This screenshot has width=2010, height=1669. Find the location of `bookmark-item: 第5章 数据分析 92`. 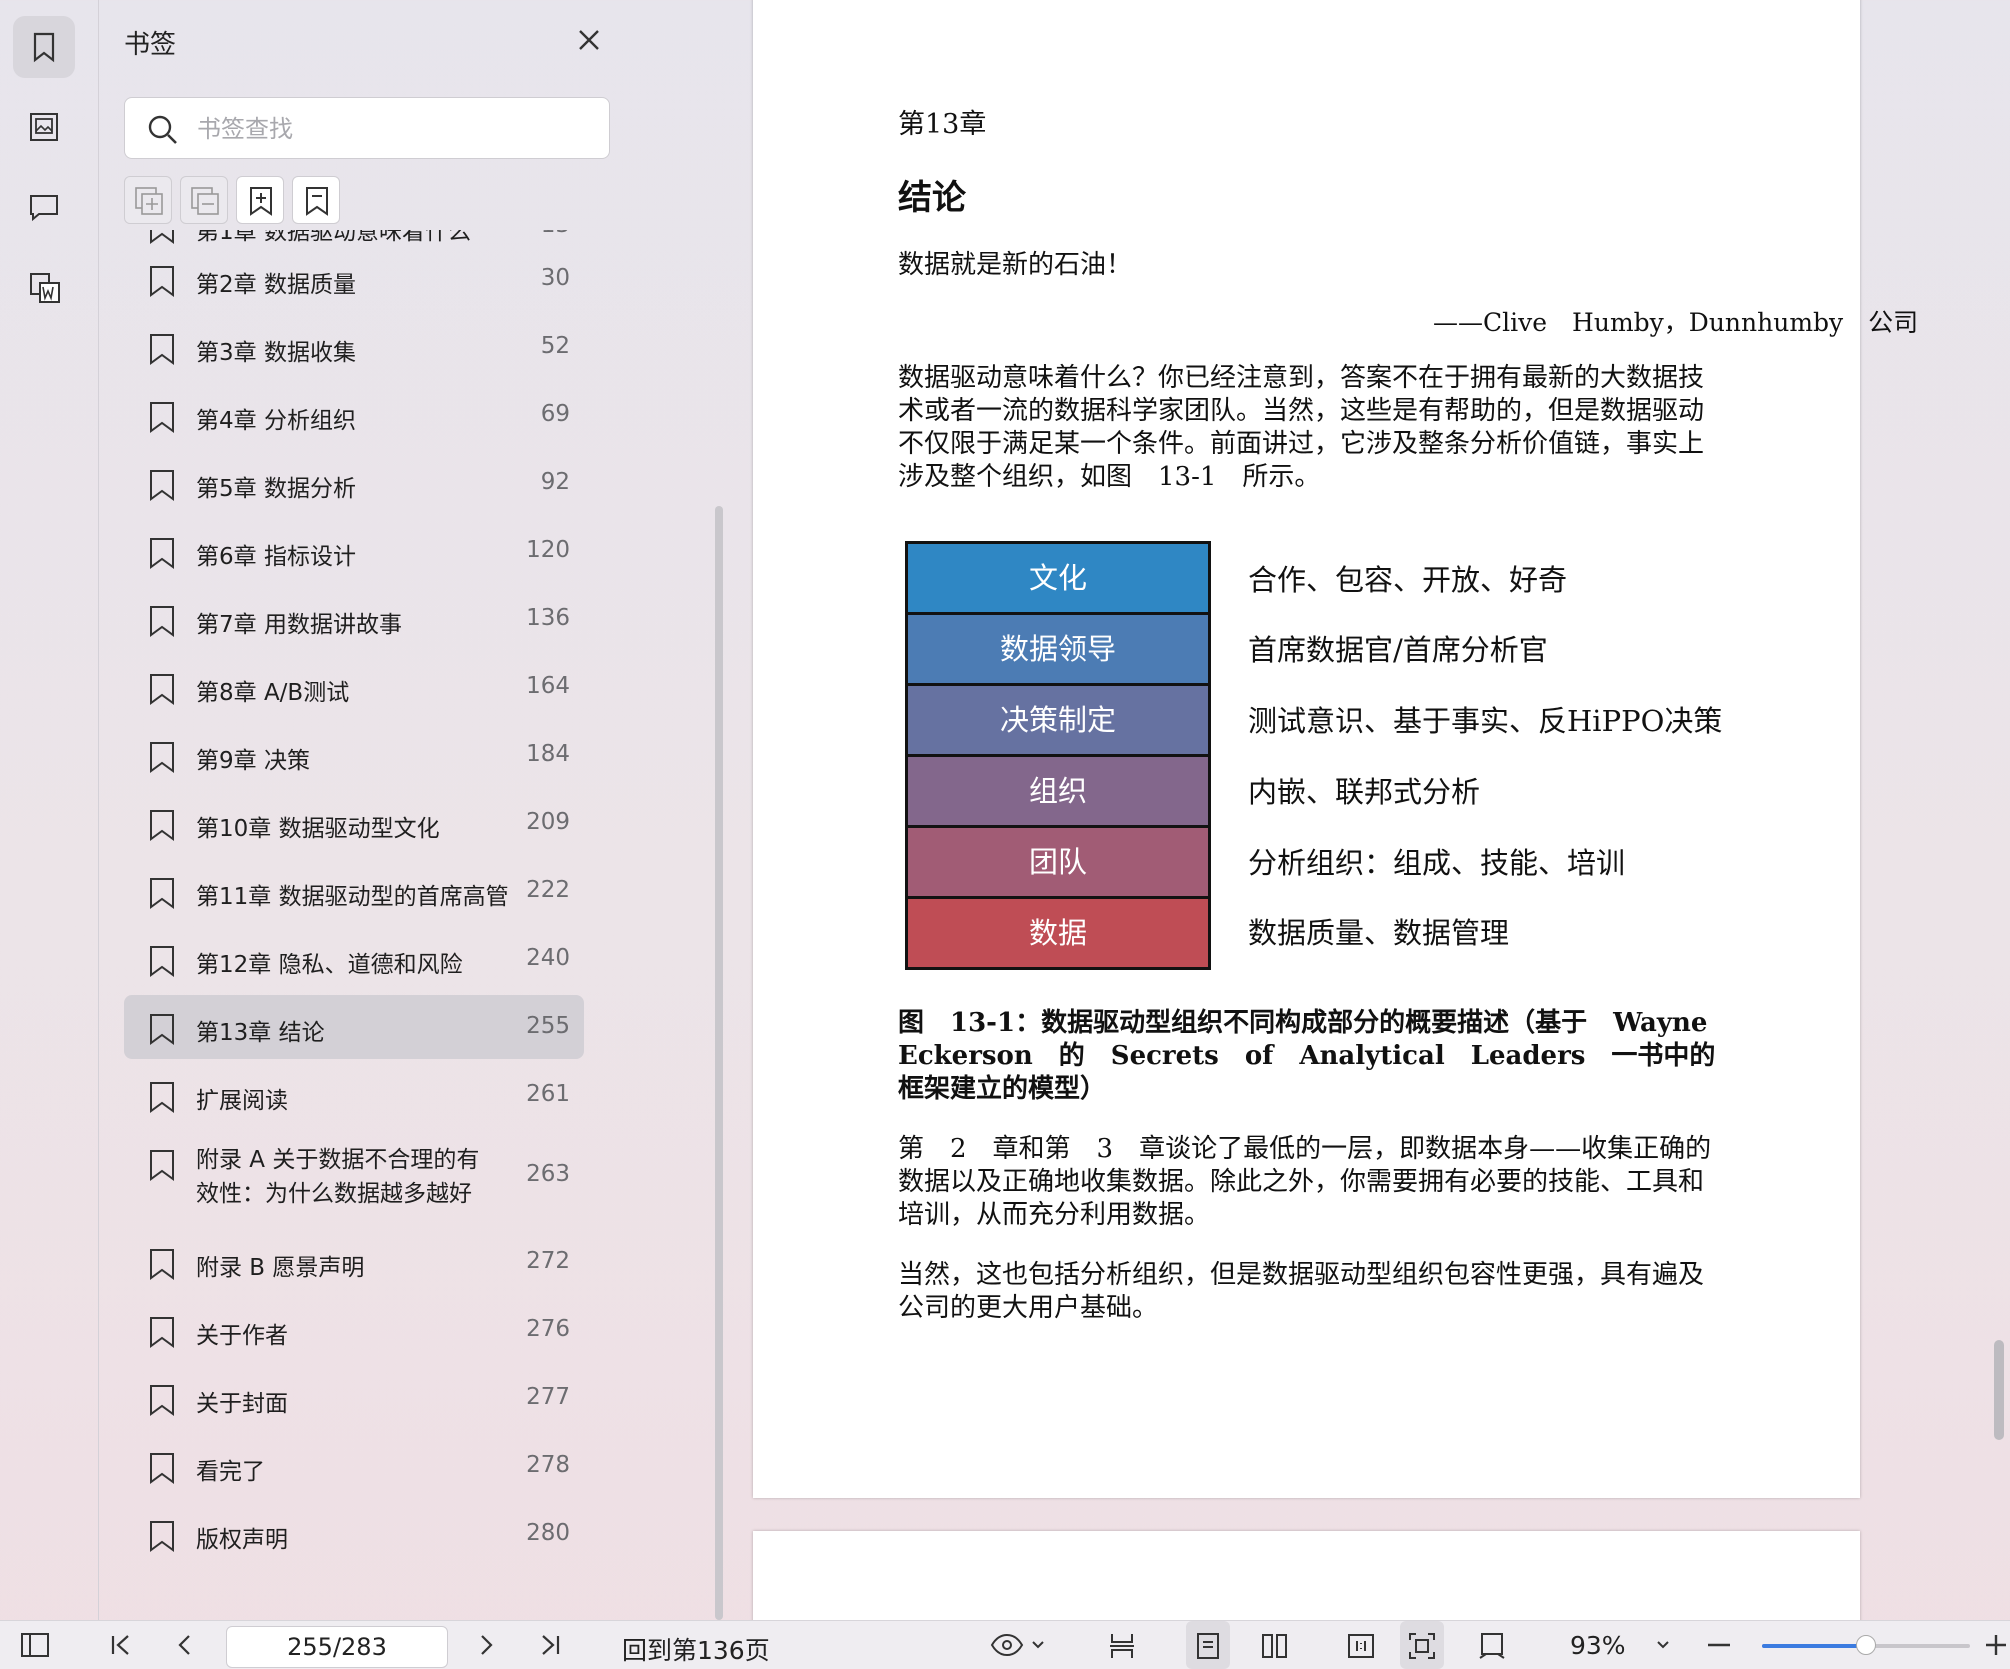

bookmark-item: 第5章 数据分析 92 is located at coordinates (354, 483).